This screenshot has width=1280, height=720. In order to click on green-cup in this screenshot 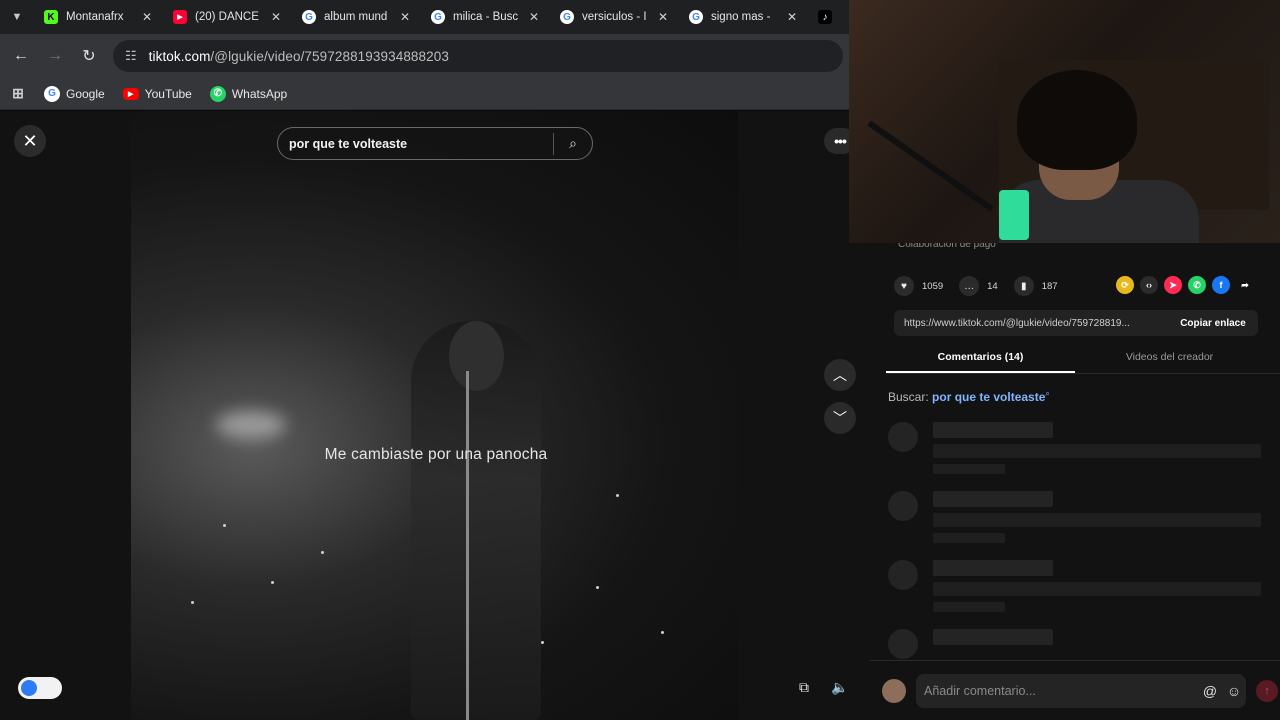, I will do `click(1014, 215)`.